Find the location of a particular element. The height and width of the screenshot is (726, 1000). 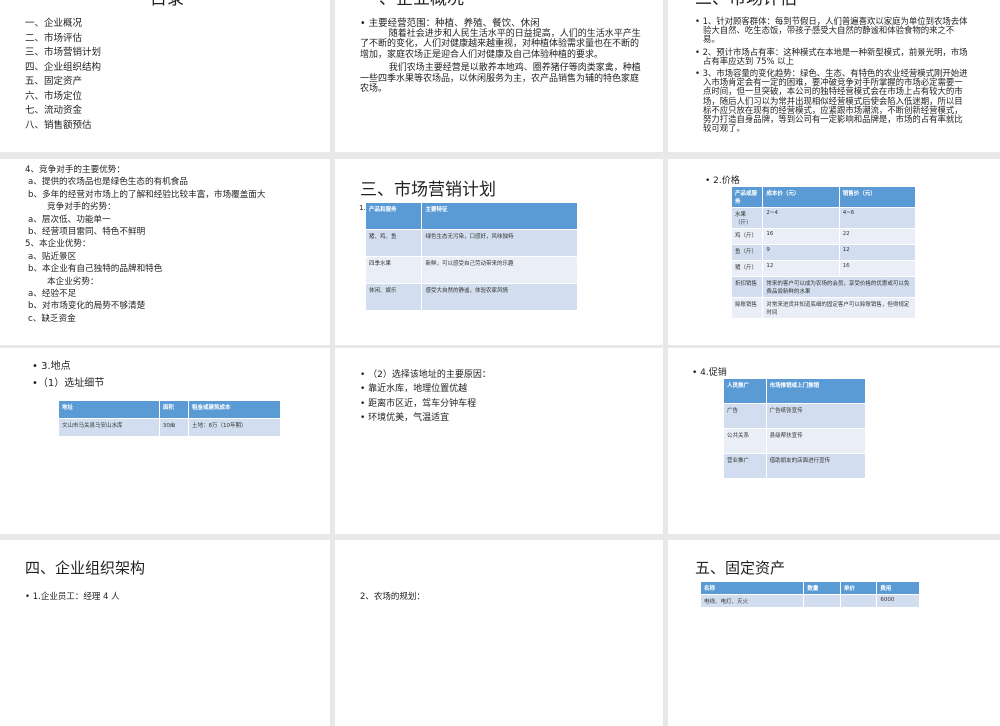

table-row: 鱼（斤） 9 12 is located at coordinates (823, 252).